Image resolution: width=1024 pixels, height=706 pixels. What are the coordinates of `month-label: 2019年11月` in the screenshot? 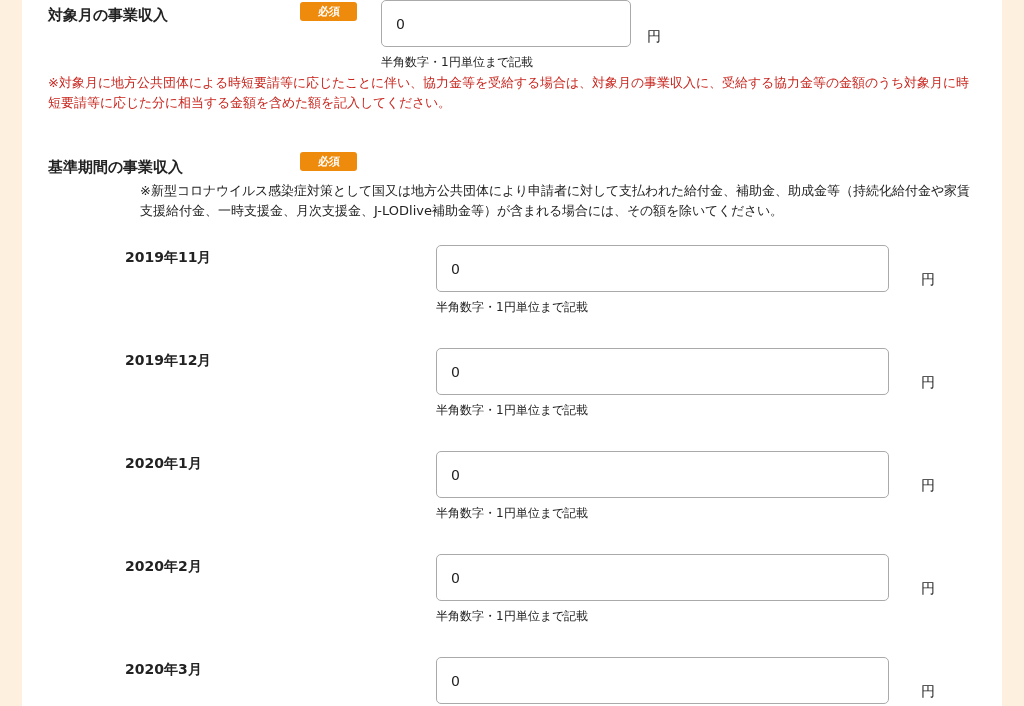 It's located at (169, 257).